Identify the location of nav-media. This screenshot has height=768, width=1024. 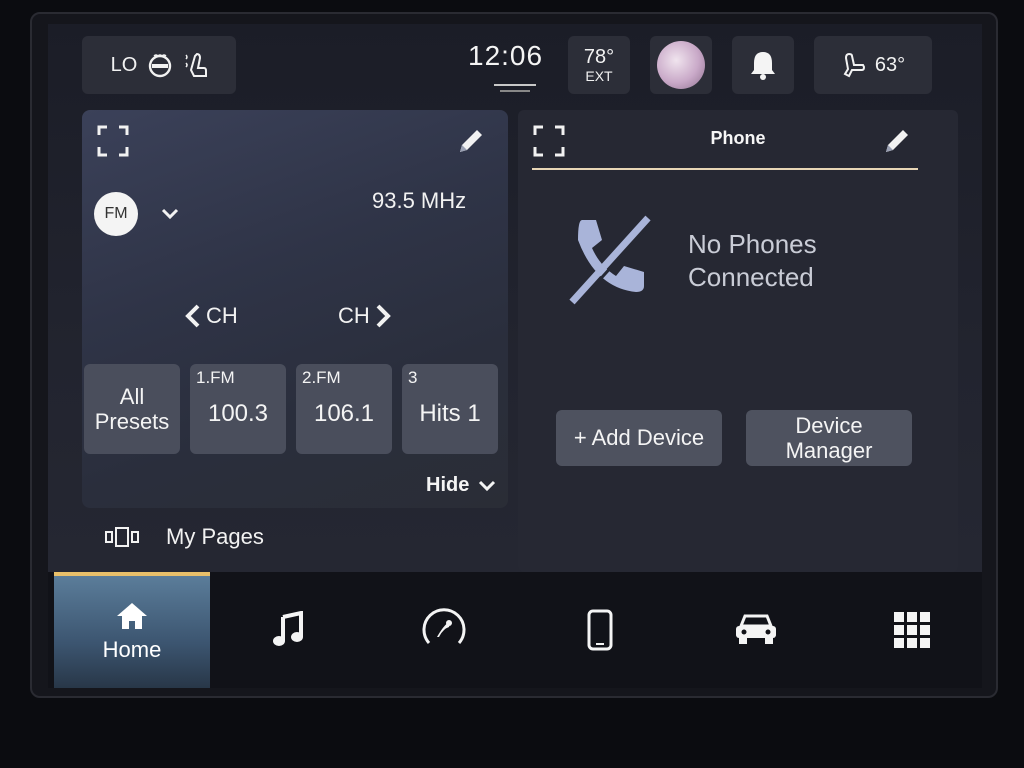
(288, 630).